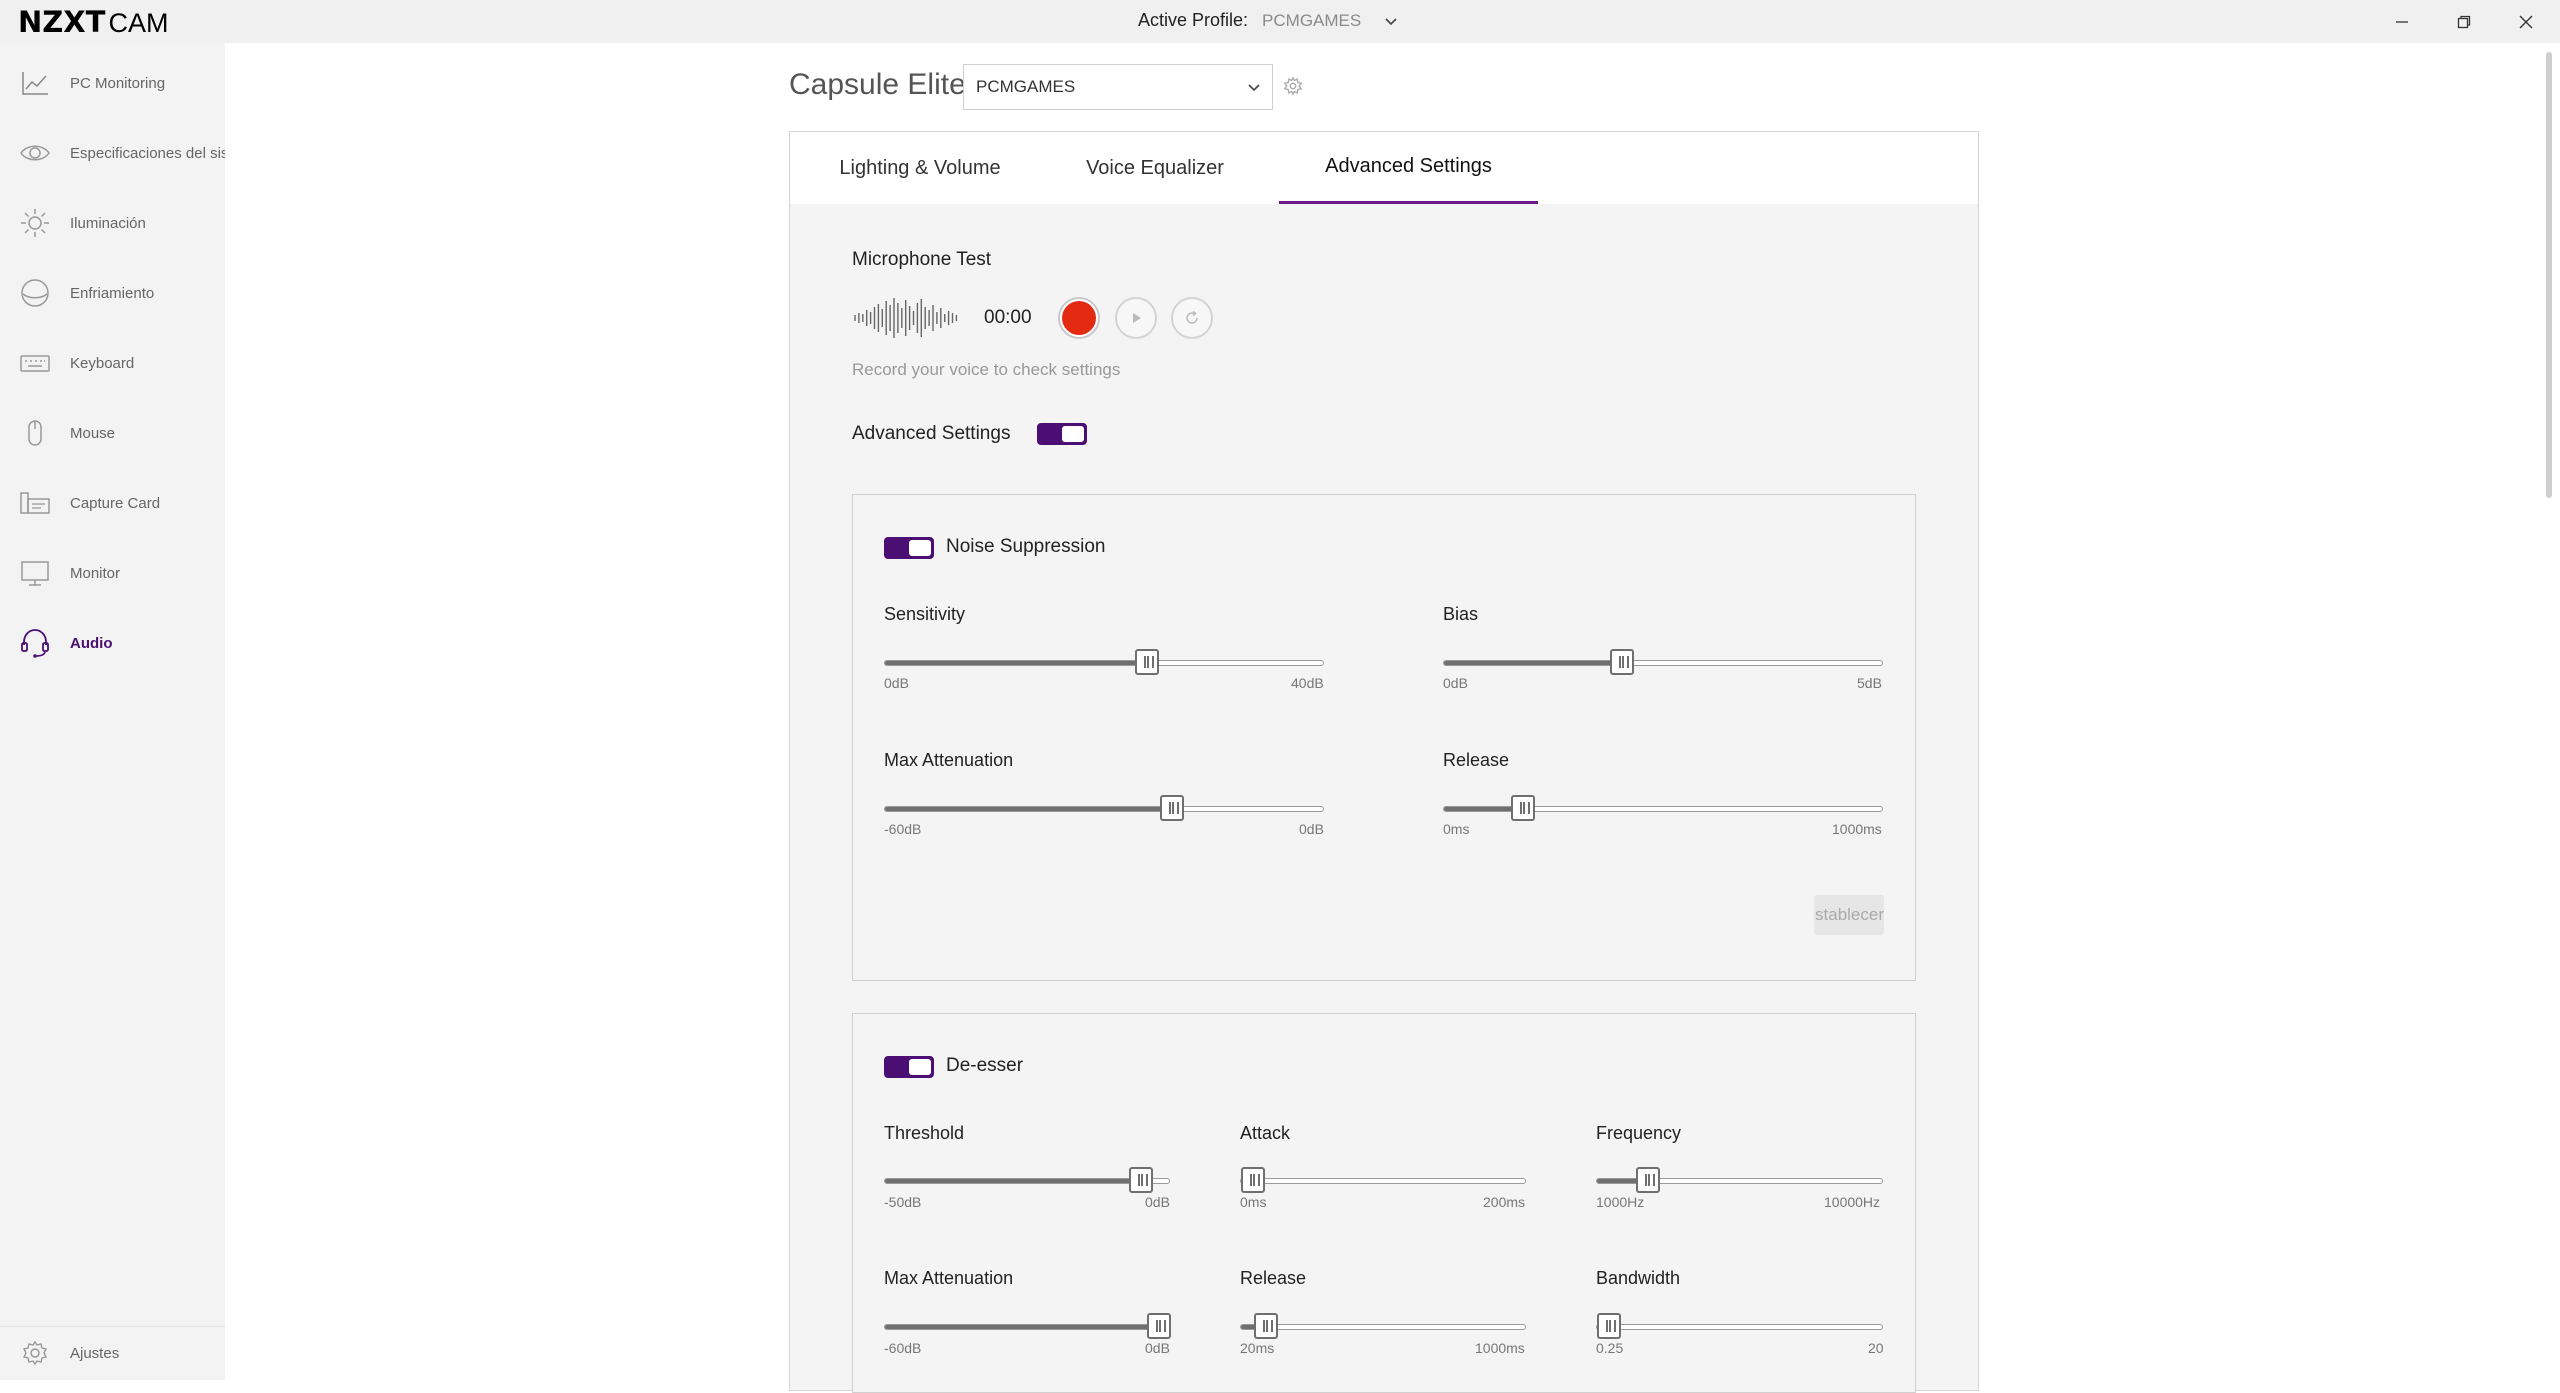 This screenshot has width=2560, height=1393. I want to click on sidebar-item-cooling: Enfriamiento, so click(112, 293).